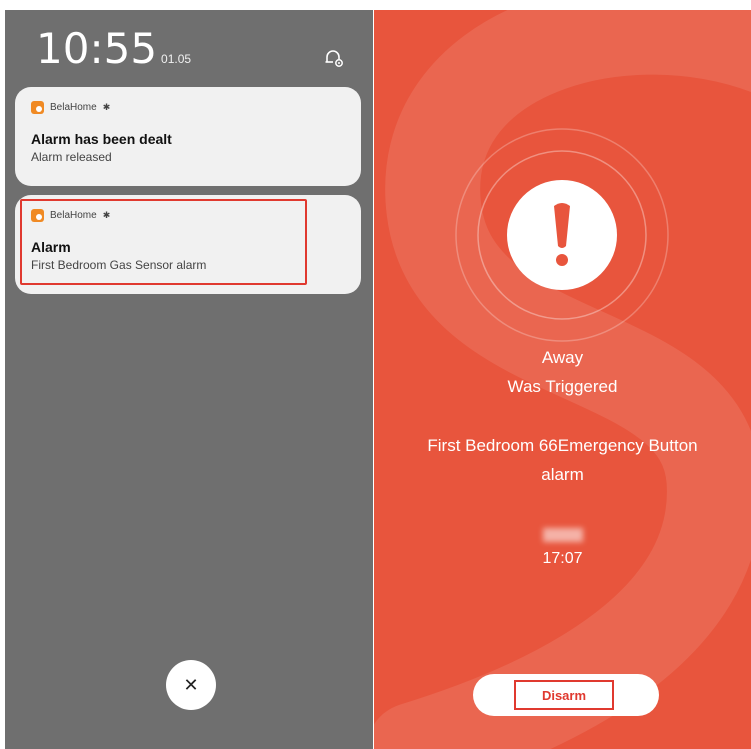 The height and width of the screenshot is (749, 751). What do you see at coordinates (97, 48) in the screenshot?
I see `clock-time: 10:55` at bounding box center [97, 48].